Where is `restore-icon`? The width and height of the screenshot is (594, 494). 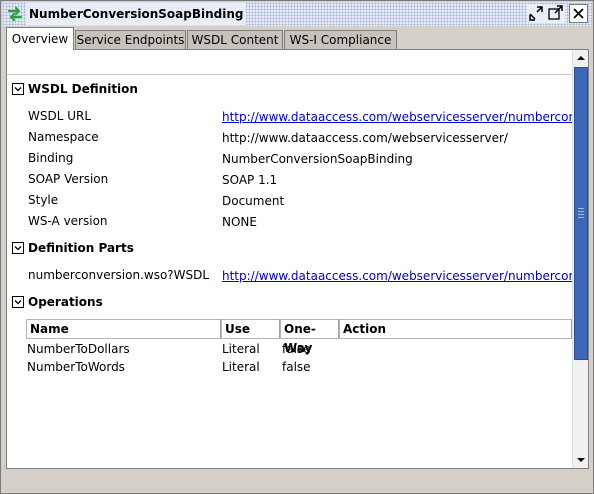 restore-icon is located at coordinates (536, 13).